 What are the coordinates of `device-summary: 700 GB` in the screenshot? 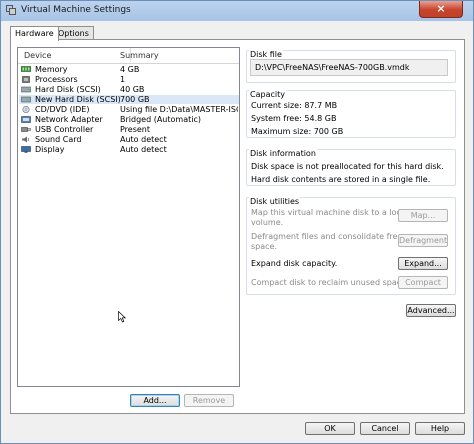 It's located at (135, 99).